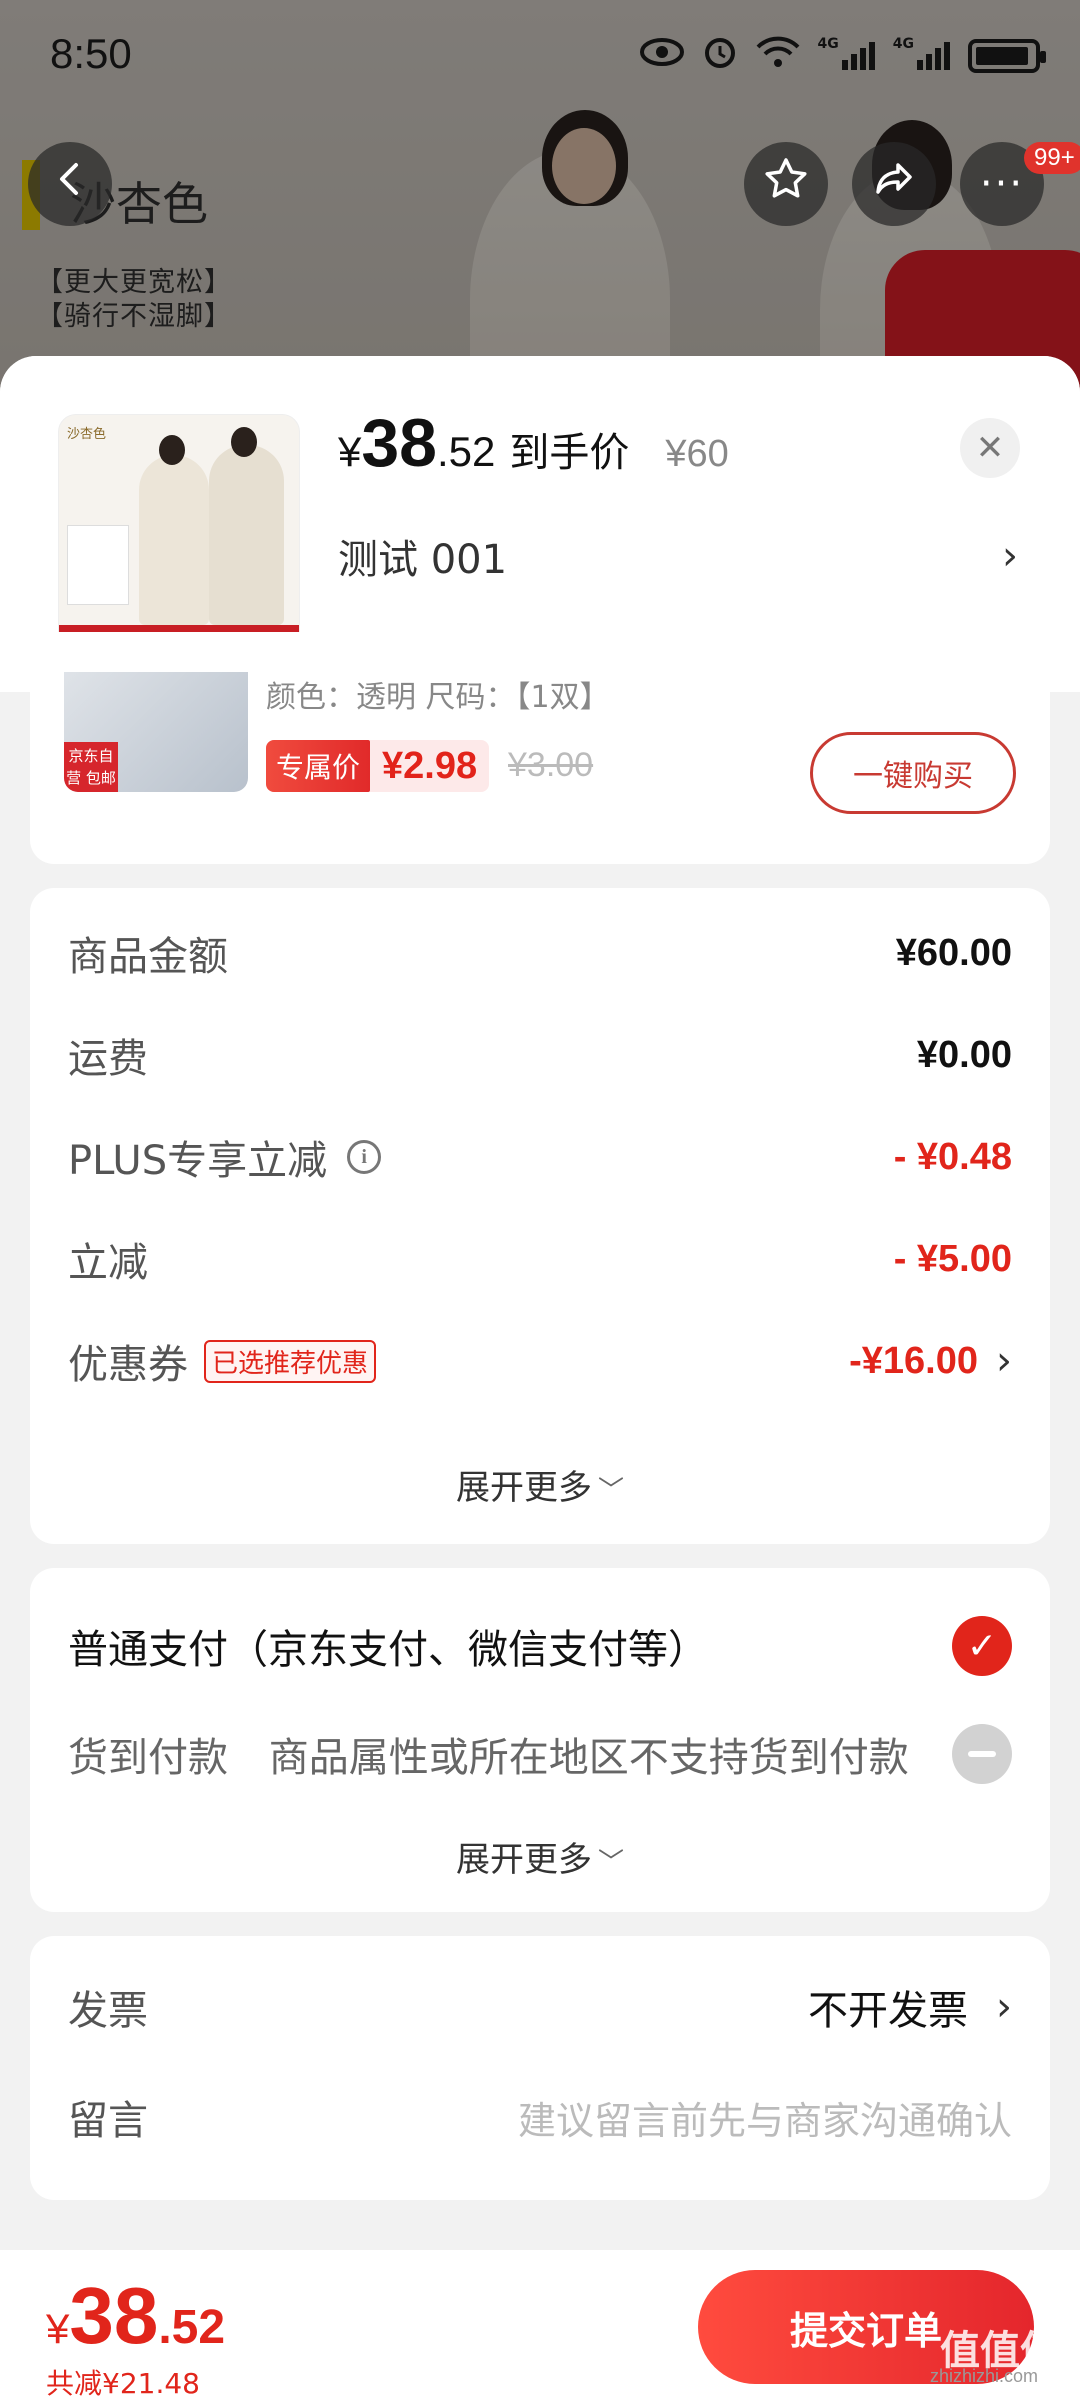 The width and height of the screenshot is (1080, 2400). I want to click on coupon-amount-wrap: -¥16.00 ›, so click(930, 1361).